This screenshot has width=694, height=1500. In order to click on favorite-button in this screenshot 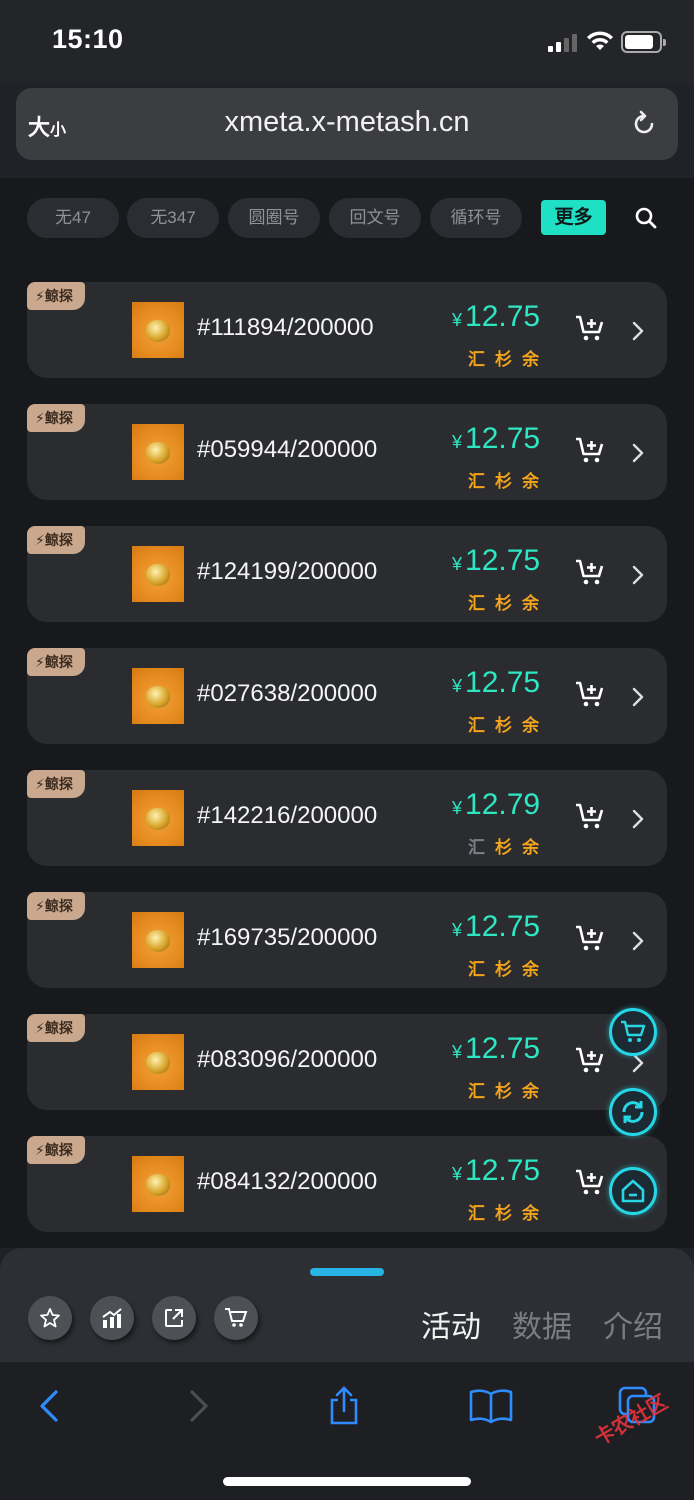, I will do `click(50, 1318)`.